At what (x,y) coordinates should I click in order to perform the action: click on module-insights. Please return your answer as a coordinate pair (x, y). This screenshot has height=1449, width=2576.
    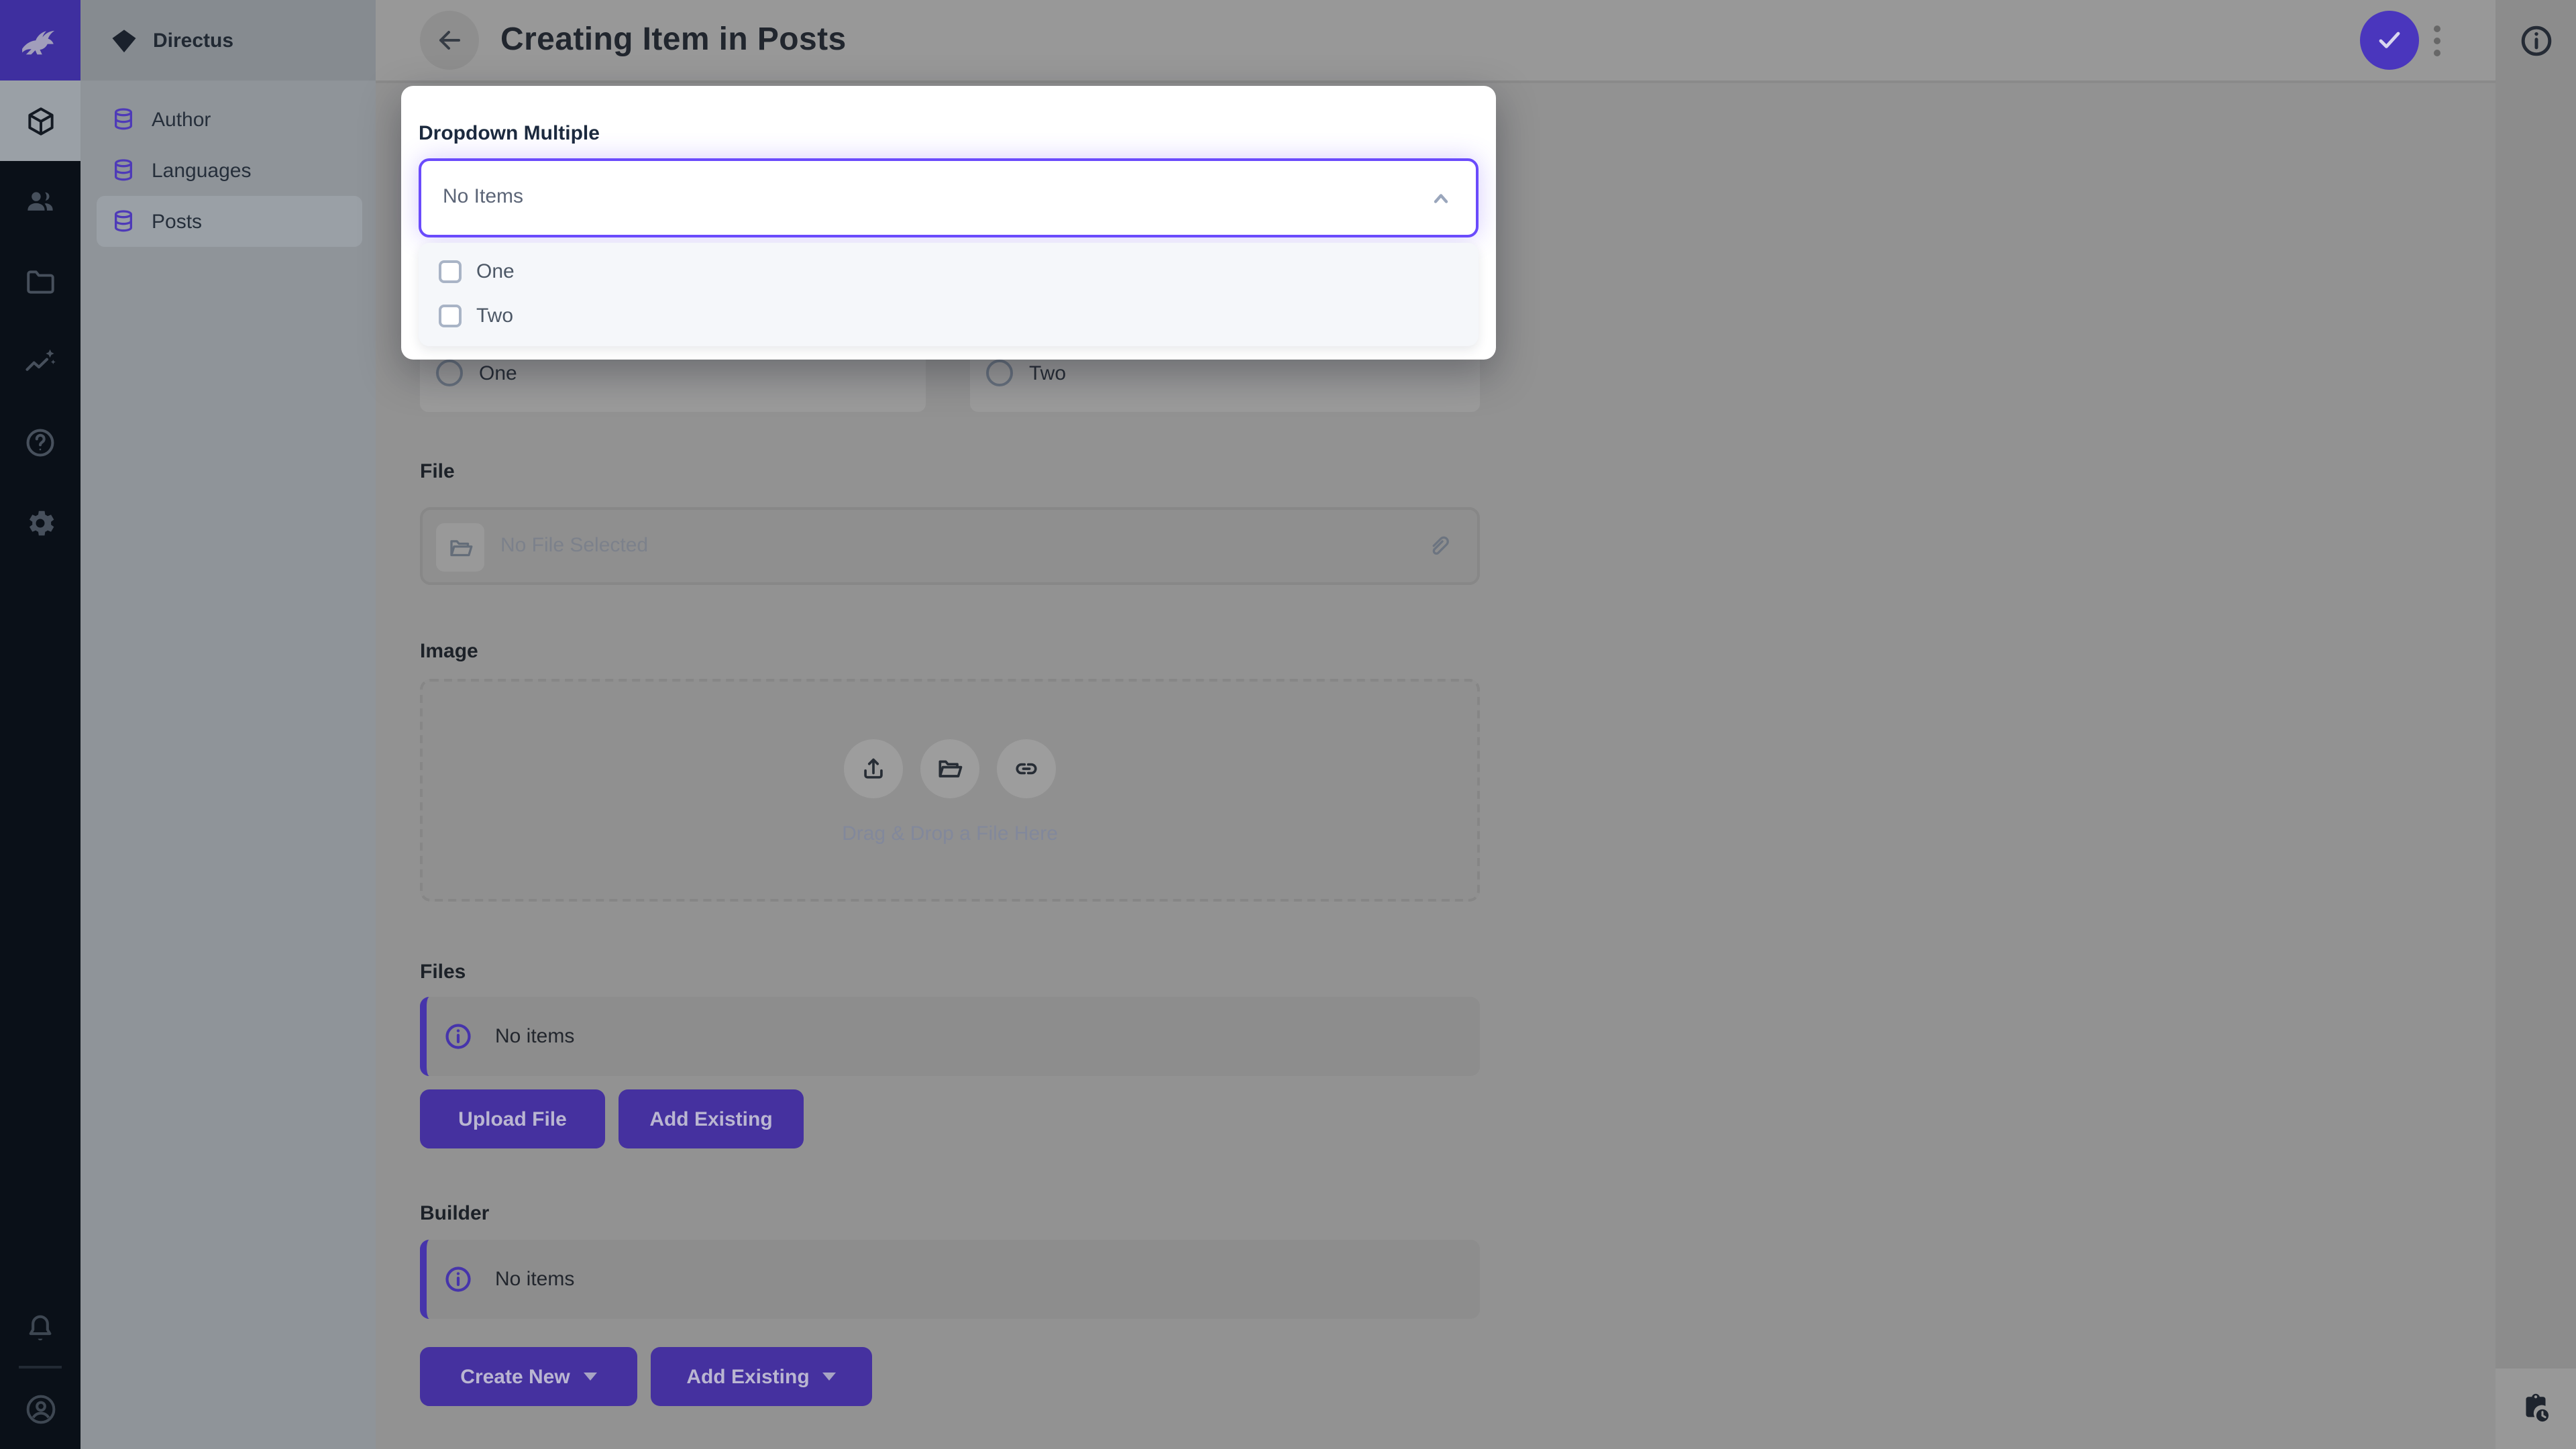
    Looking at the image, I should click on (40, 362).